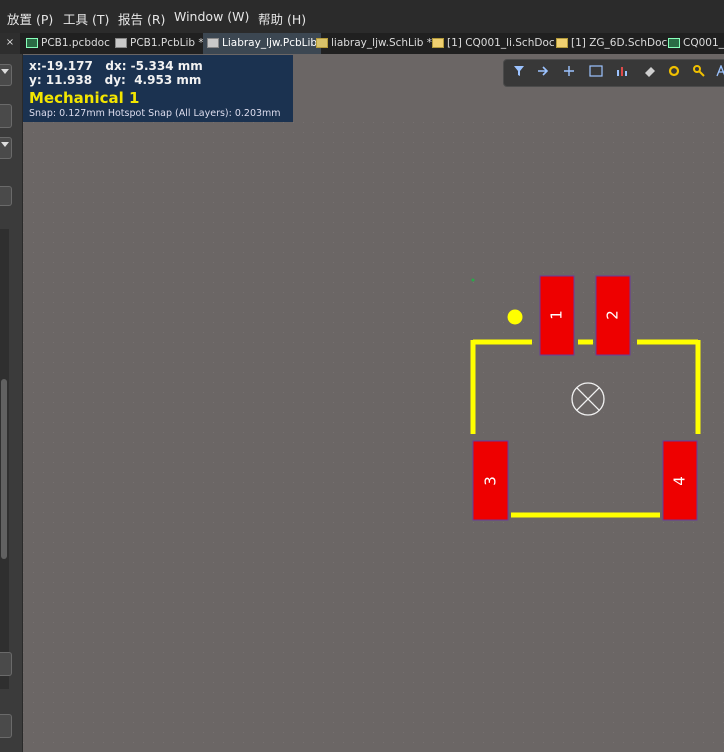 The height and width of the screenshot is (752, 724). What do you see at coordinates (519, 73) in the screenshot?
I see `filter-icon` at bounding box center [519, 73].